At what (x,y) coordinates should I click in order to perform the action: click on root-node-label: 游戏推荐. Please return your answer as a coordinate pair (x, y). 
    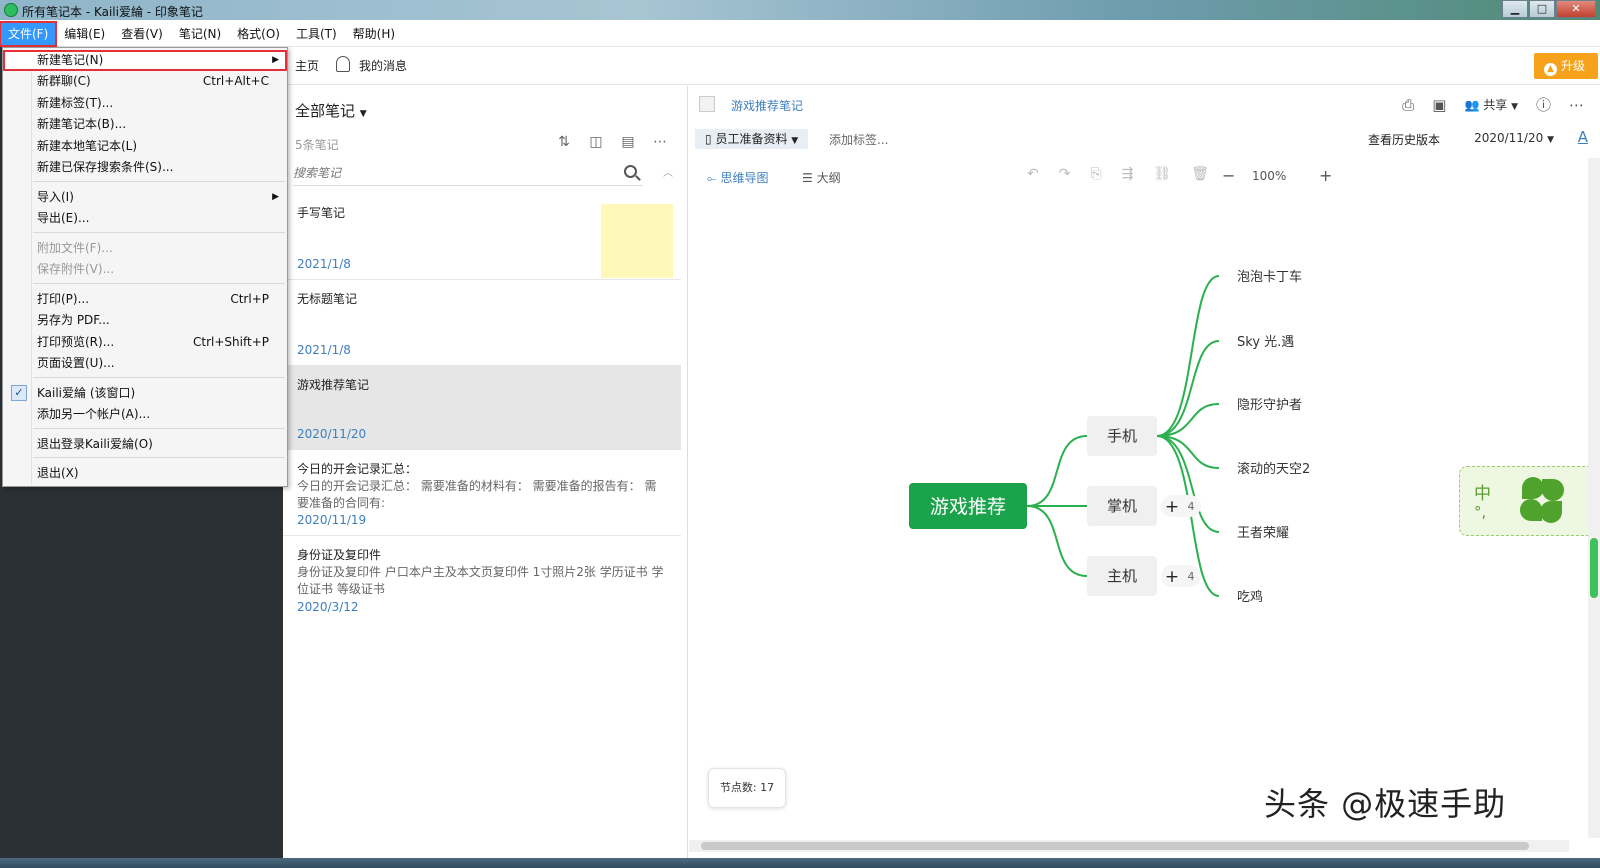
    Looking at the image, I should click on (968, 507).